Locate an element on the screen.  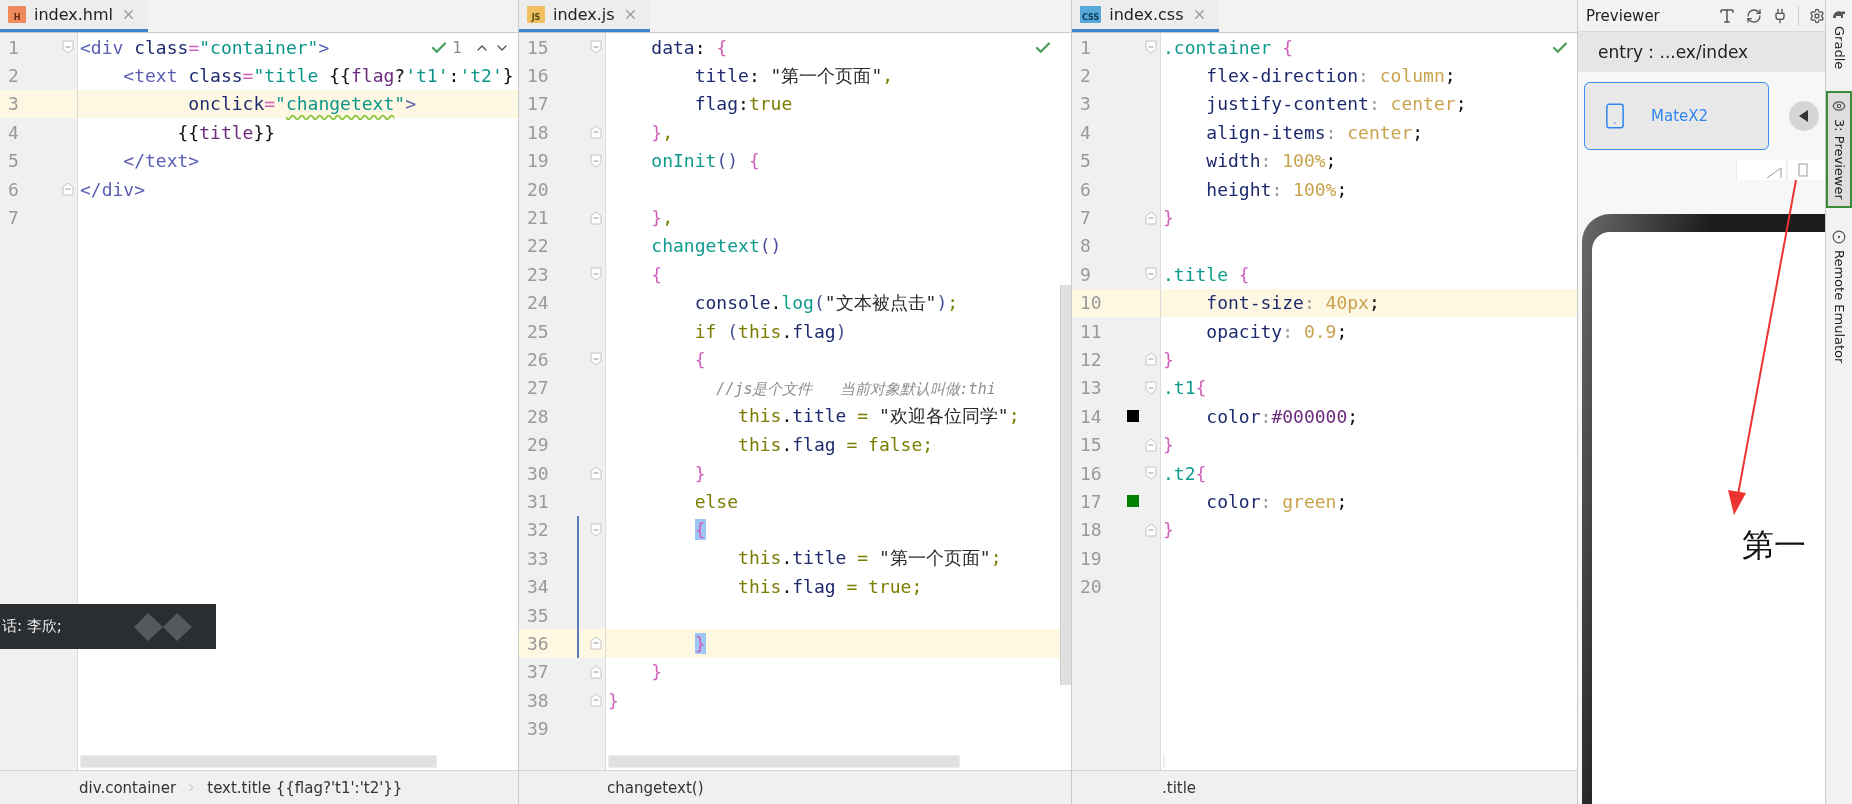
code-line: //js是个文件 当前对象默认叫做:thi is located at coordinates (855, 388).